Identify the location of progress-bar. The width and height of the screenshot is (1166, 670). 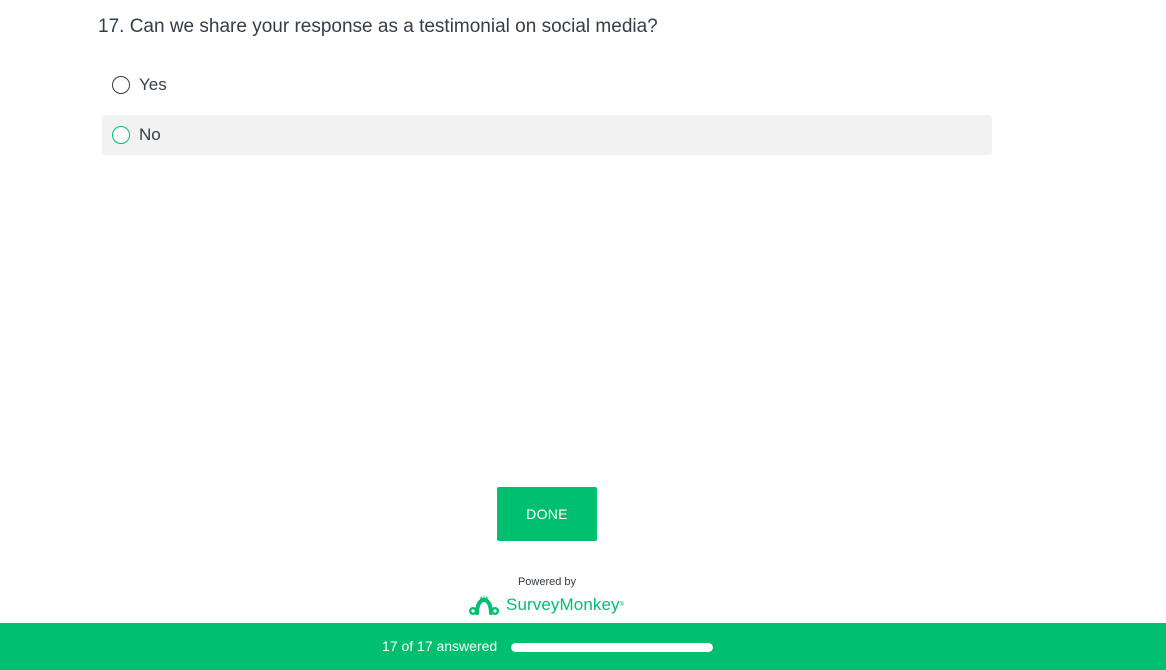
(612, 647).